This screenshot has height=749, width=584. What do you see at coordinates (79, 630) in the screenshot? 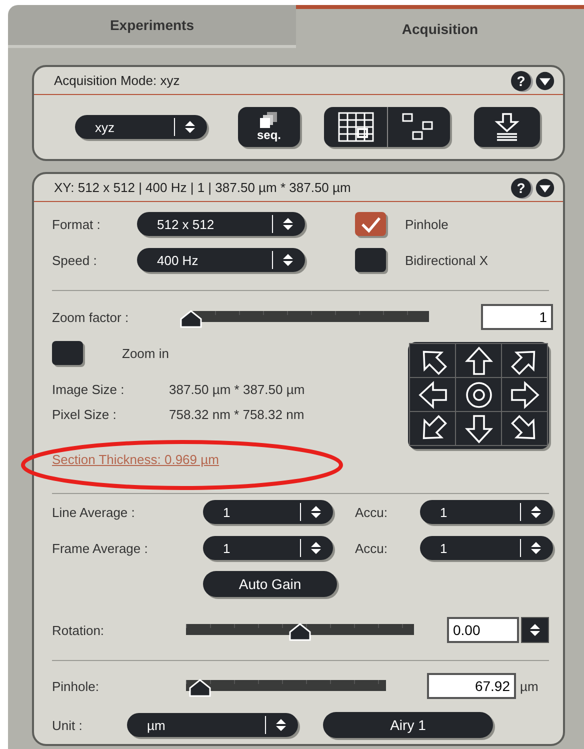
I see `field-label: Rotation:` at bounding box center [79, 630].